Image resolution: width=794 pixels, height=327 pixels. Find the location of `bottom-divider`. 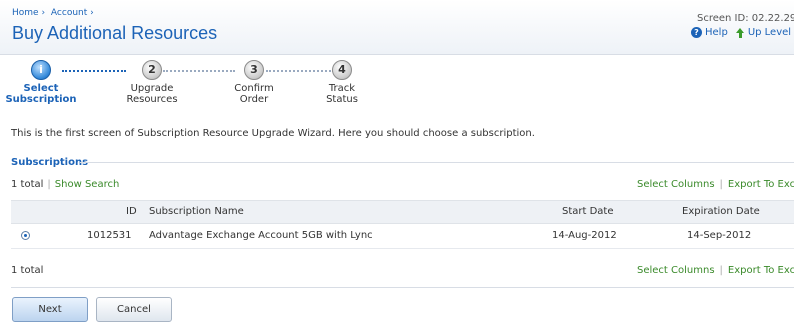

bottom-divider is located at coordinates (402, 287).